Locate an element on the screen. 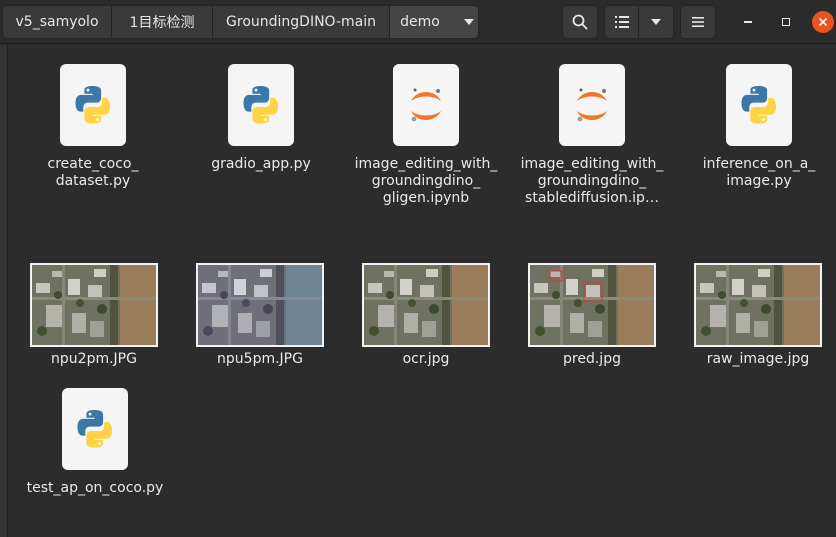  file-name: npu2pm.JPG is located at coordinates (94, 359).